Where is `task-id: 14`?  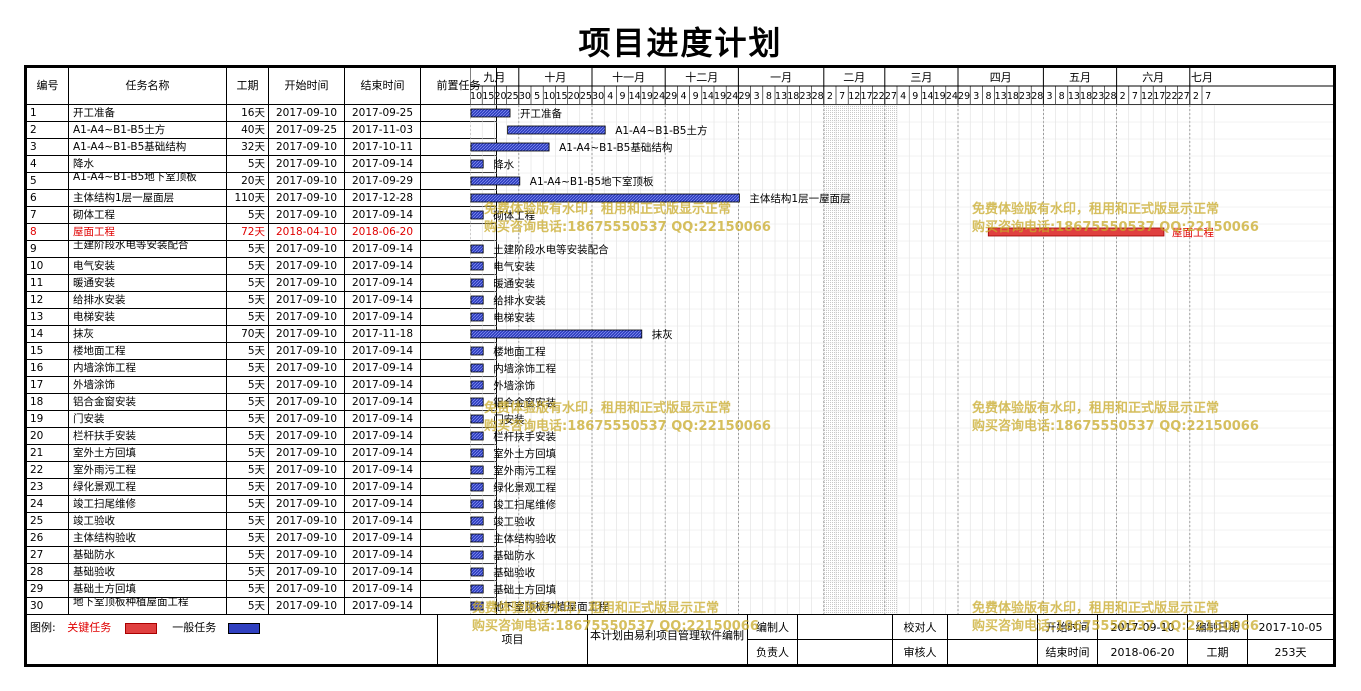 task-id: 14 is located at coordinates (48, 334).